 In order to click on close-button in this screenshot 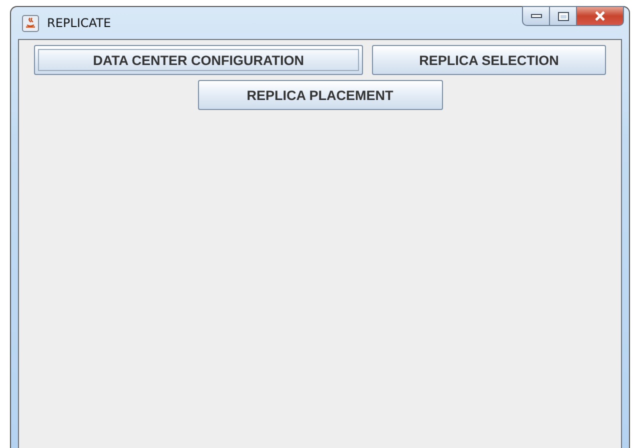, I will do `click(600, 16)`.